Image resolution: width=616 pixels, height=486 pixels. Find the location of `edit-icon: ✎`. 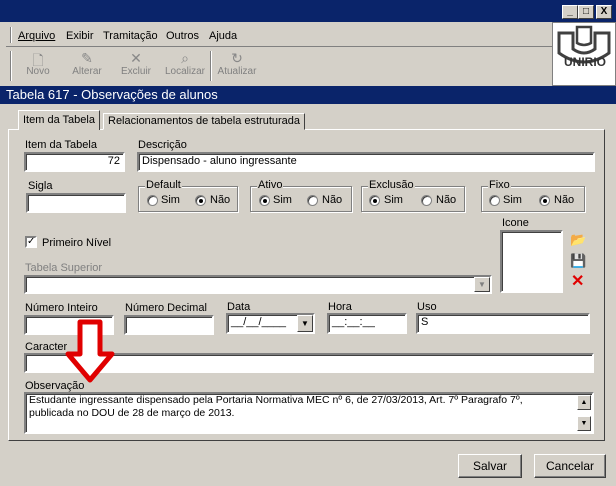

edit-icon: ✎ is located at coordinates (87, 58).